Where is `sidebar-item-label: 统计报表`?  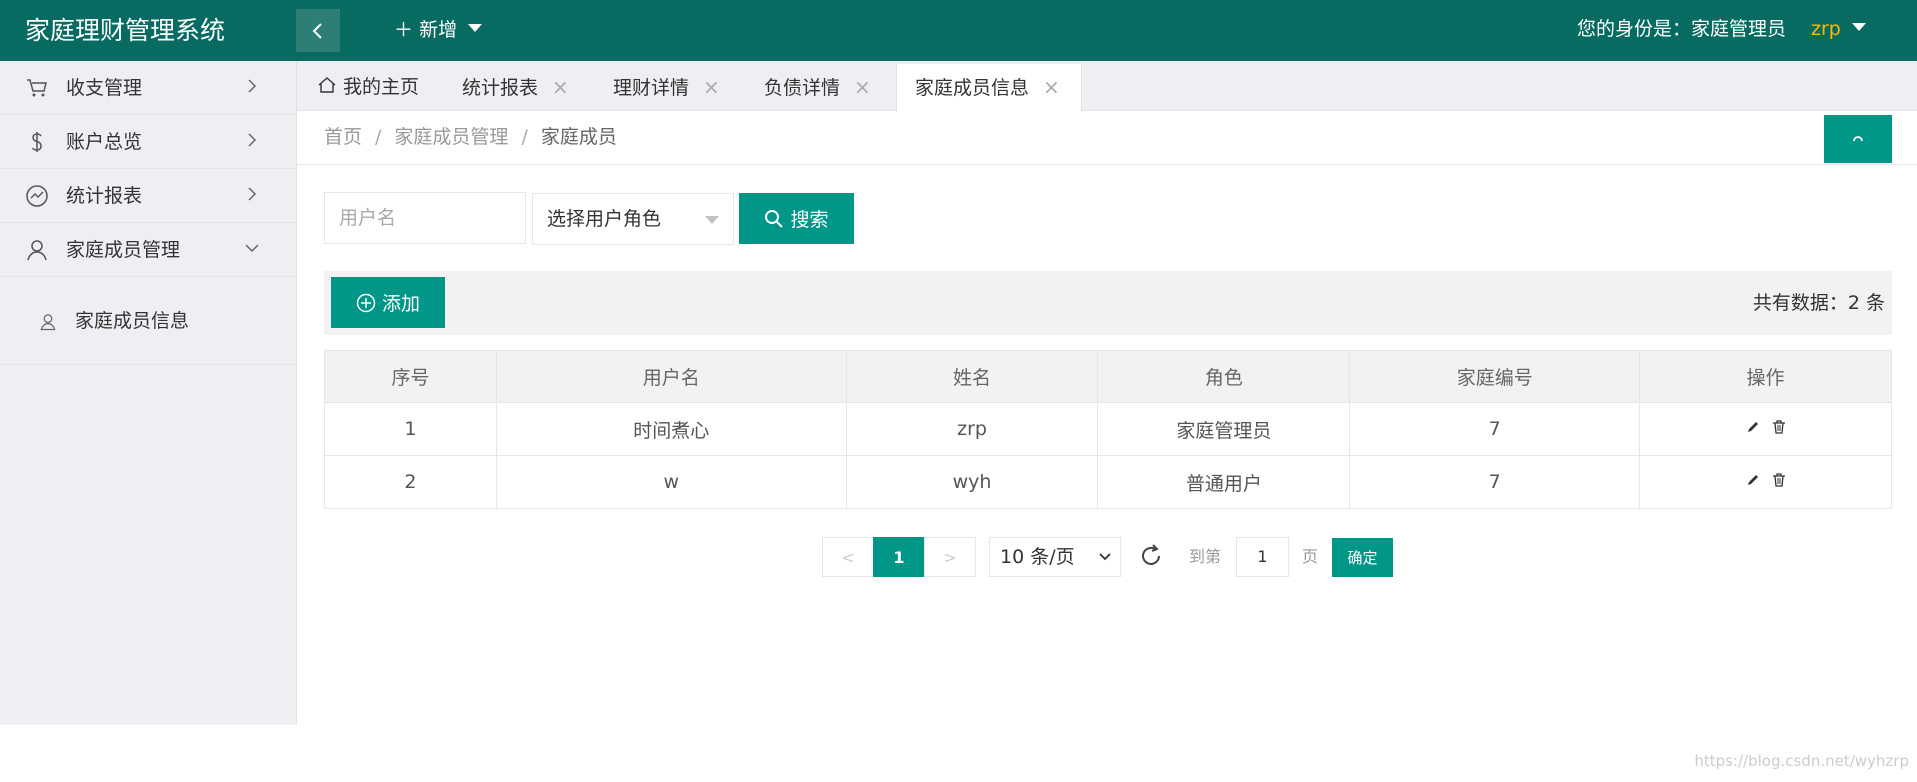
sidebar-item-label: 统计报表 is located at coordinates (104, 196).